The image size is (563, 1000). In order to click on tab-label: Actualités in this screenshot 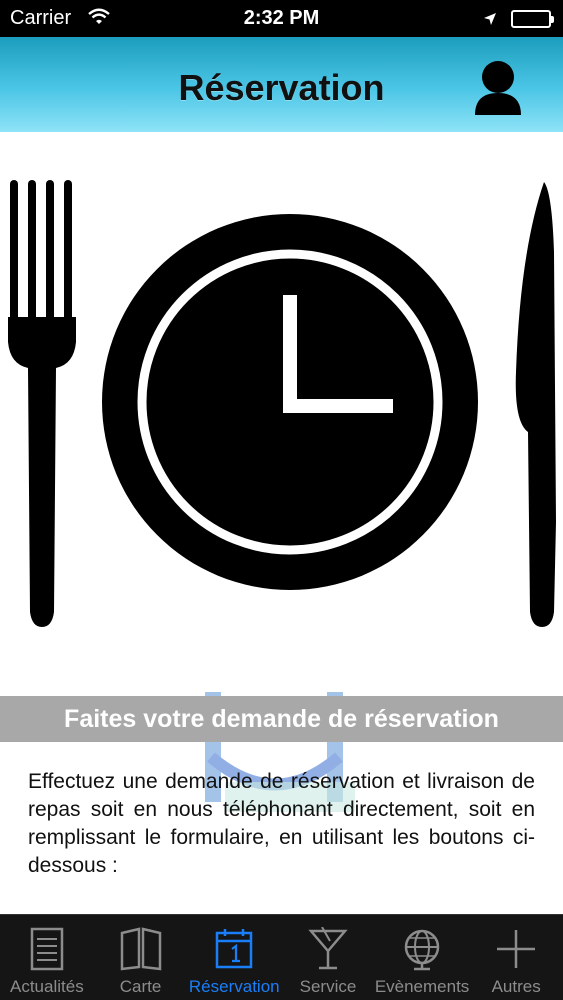, I will do `click(47, 986)`.